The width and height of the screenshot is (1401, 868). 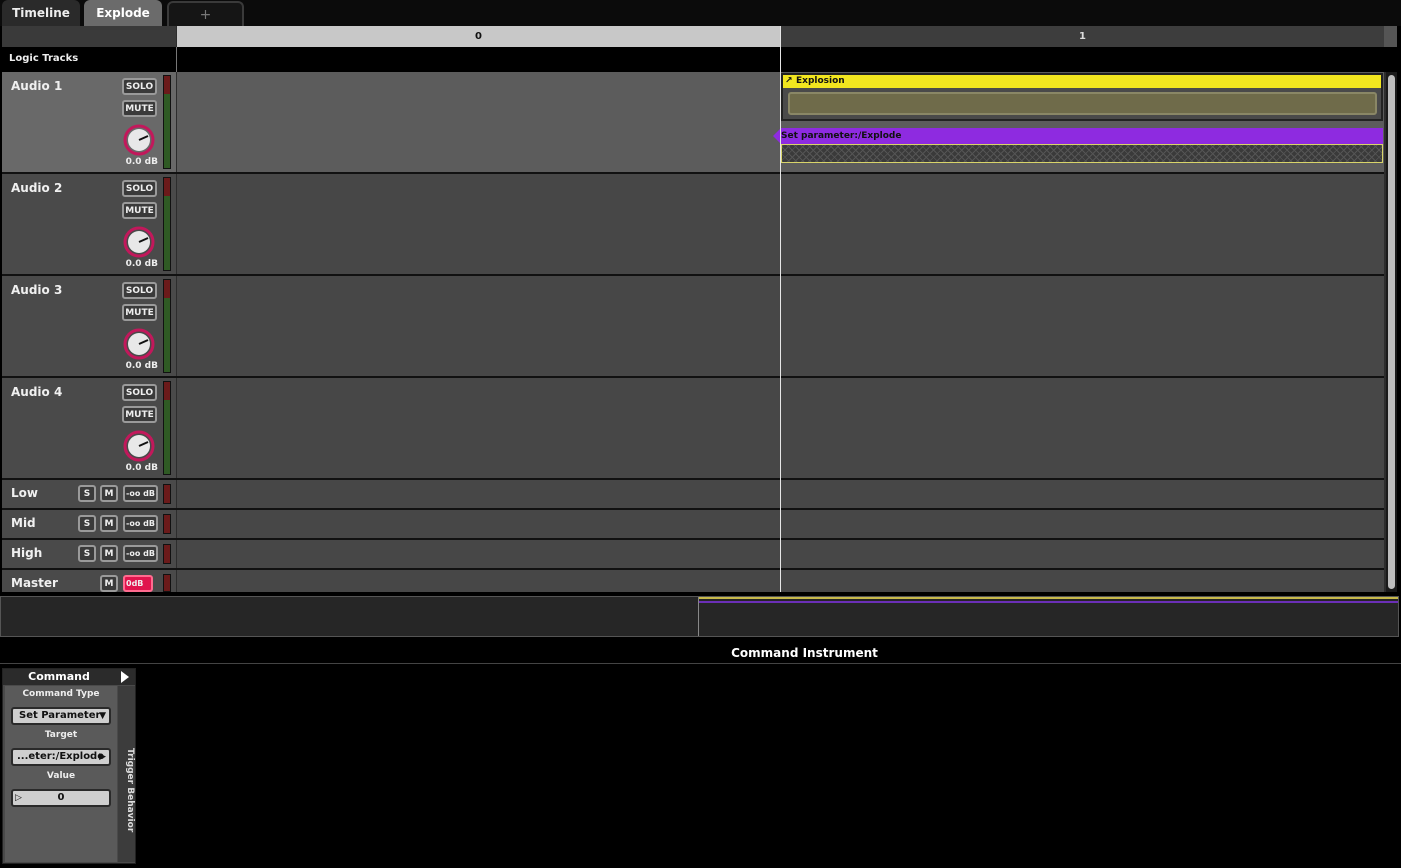 What do you see at coordinates (789, 81) in the screenshot?
I see `reference-arrow-icon: ↗` at bounding box center [789, 81].